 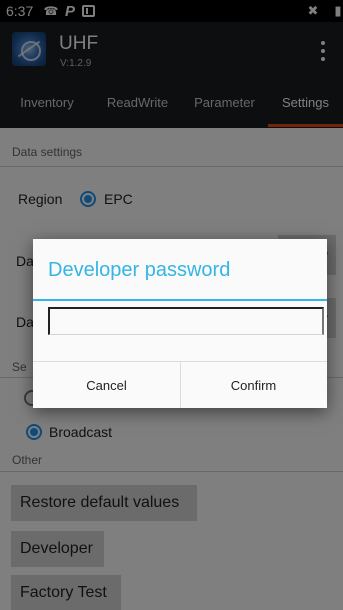 What do you see at coordinates (139, 270) in the screenshot?
I see `dialog-title: Developer password` at bounding box center [139, 270].